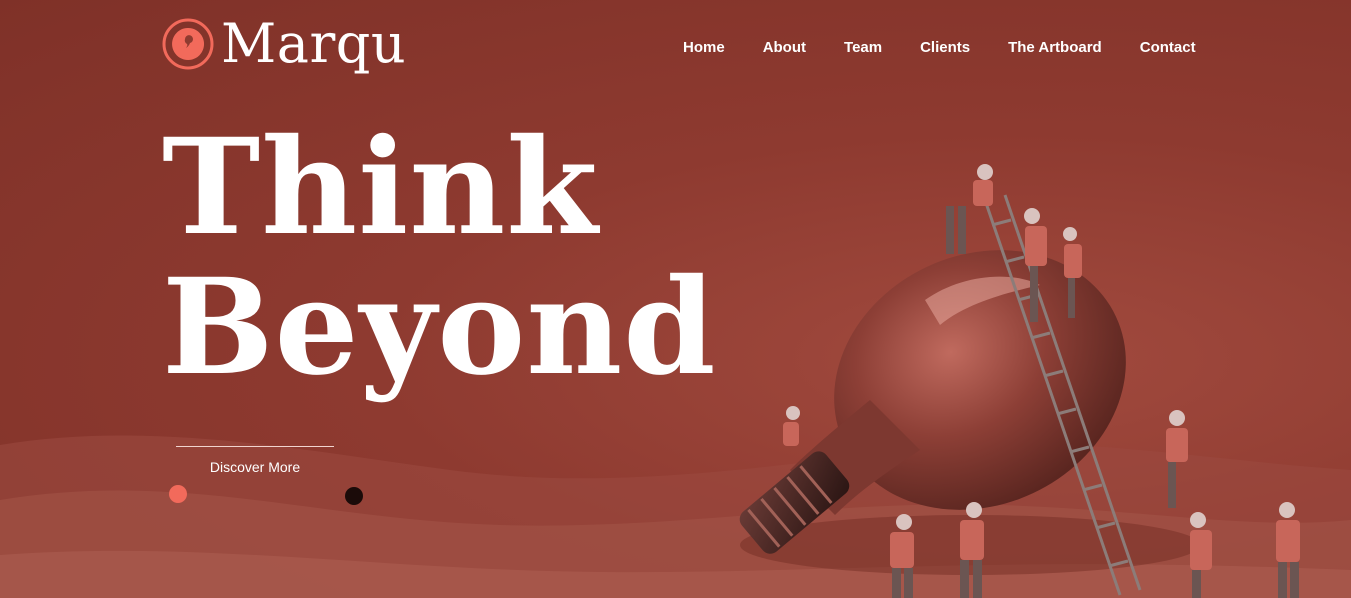 Image resolution: width=1351 pixels, height=598 pixels. I want to click on headline-line-1: Think, so click(380, 187).